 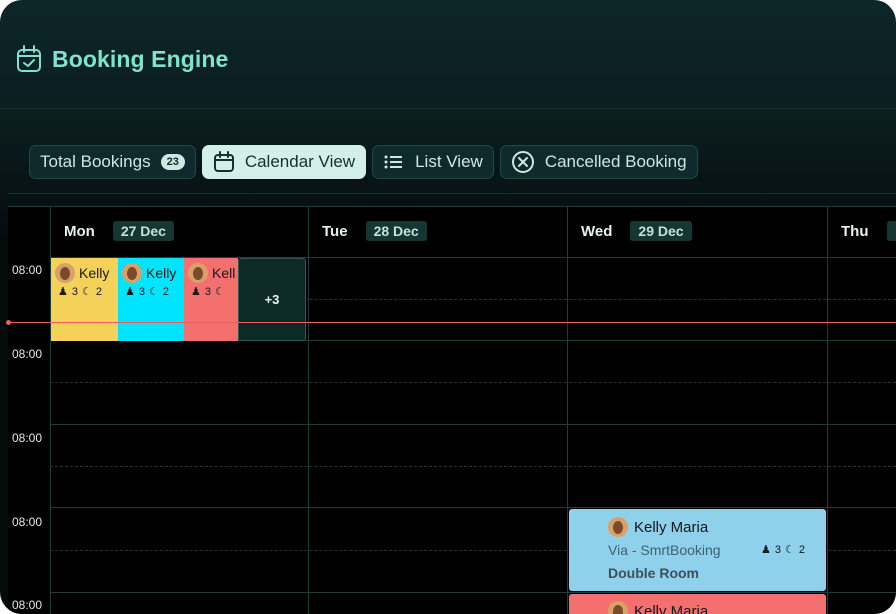 I want to click on tab-total-bookings: Total Bookings 23, so click(x=112, y=162).